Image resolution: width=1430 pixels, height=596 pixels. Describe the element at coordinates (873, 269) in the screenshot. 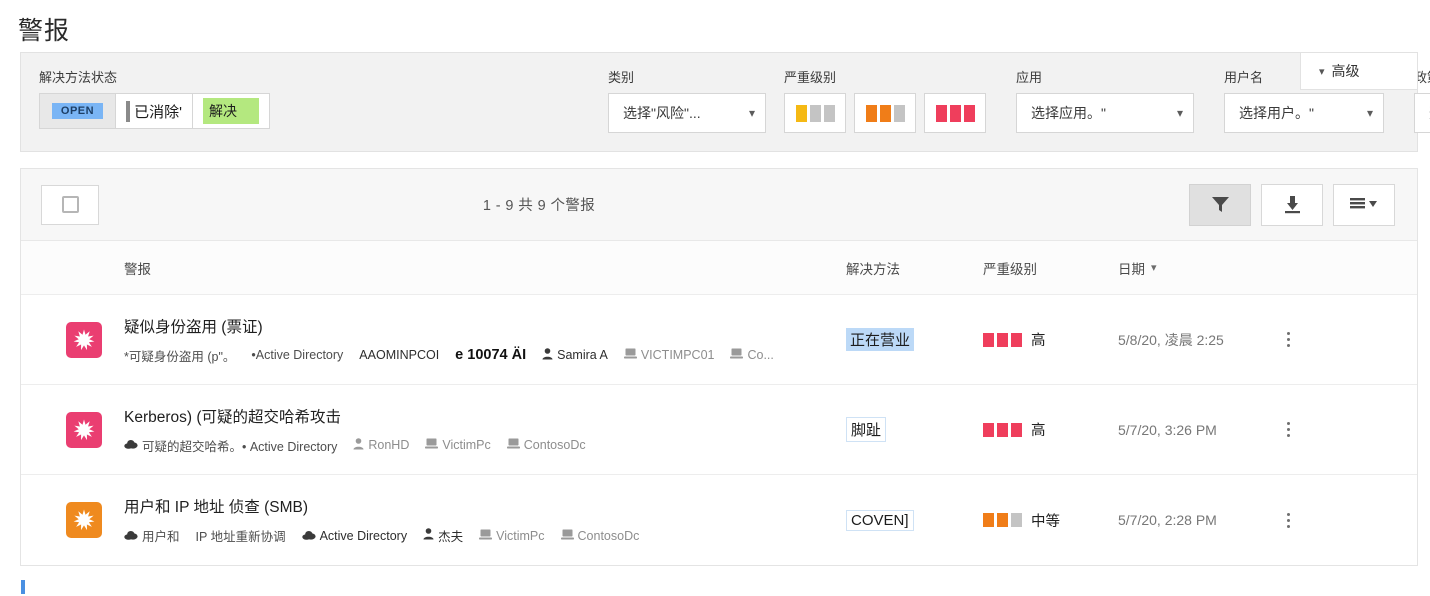

I see `column-header-resolution: 解决方法` at that location.